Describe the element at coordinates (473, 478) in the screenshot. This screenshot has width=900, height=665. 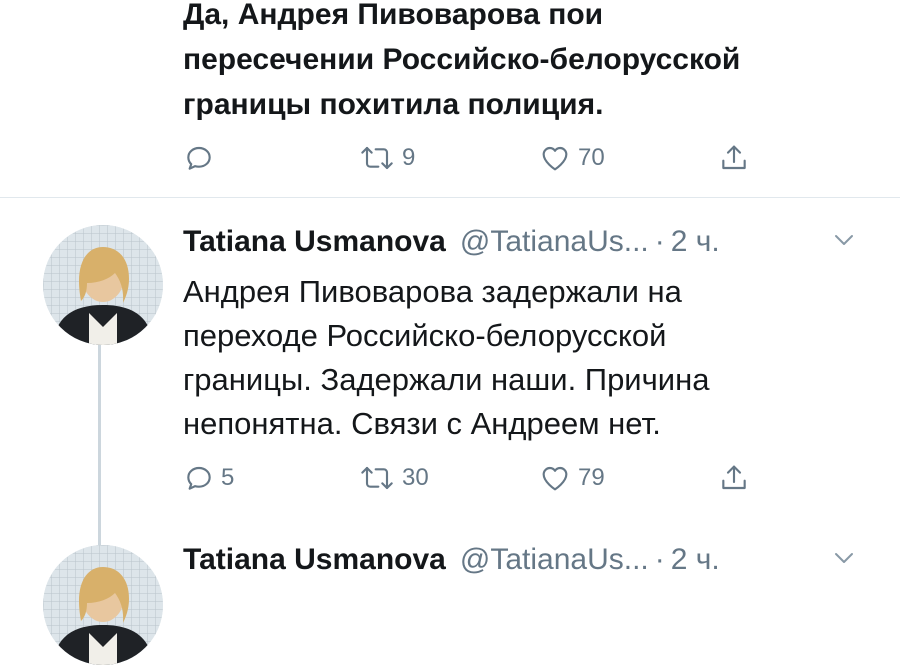
I see `tweet-main-actions: 5 30 79` at that location.